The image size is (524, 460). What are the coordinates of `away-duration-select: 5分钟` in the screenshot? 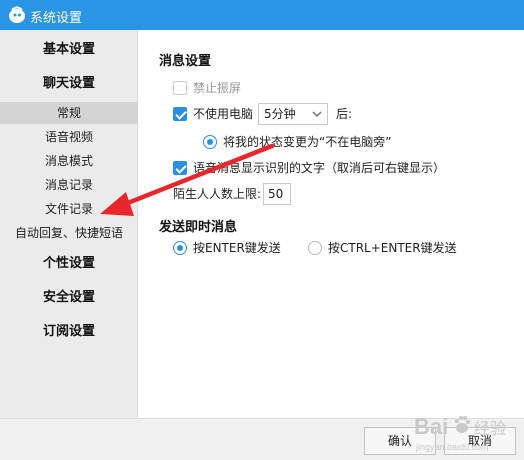 It's located at (293, 114).